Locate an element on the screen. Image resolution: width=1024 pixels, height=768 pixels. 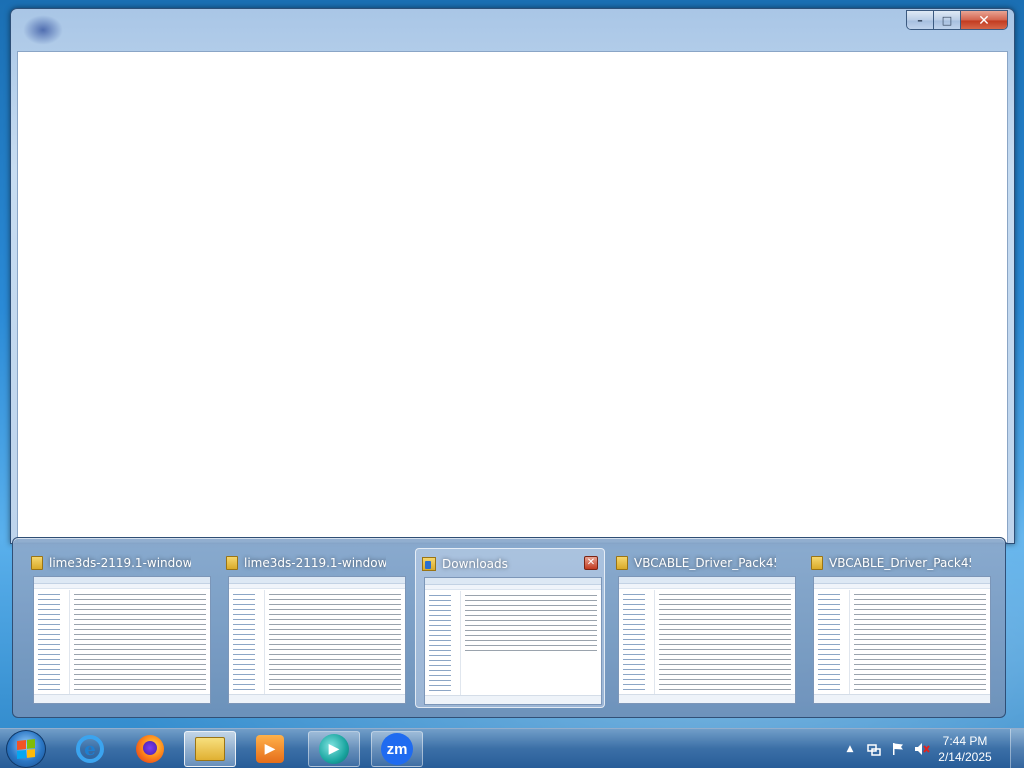
thumbnail-window-3: Downloads ✕ is located at coordinates (510, 628).